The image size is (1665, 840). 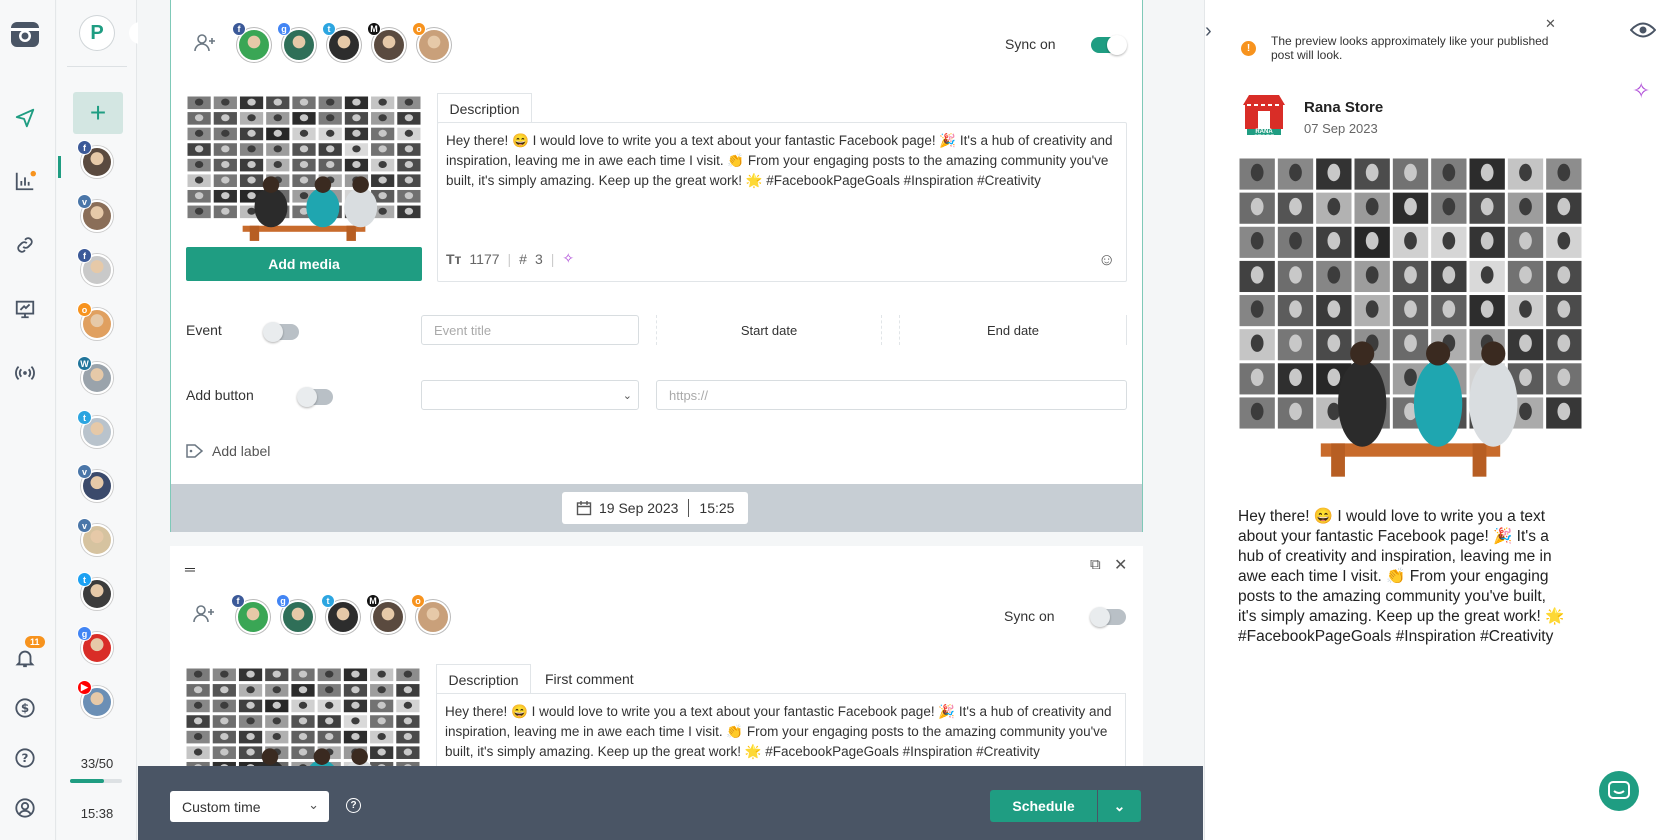 I want to click on send-icon, so click(x=25, y=118).